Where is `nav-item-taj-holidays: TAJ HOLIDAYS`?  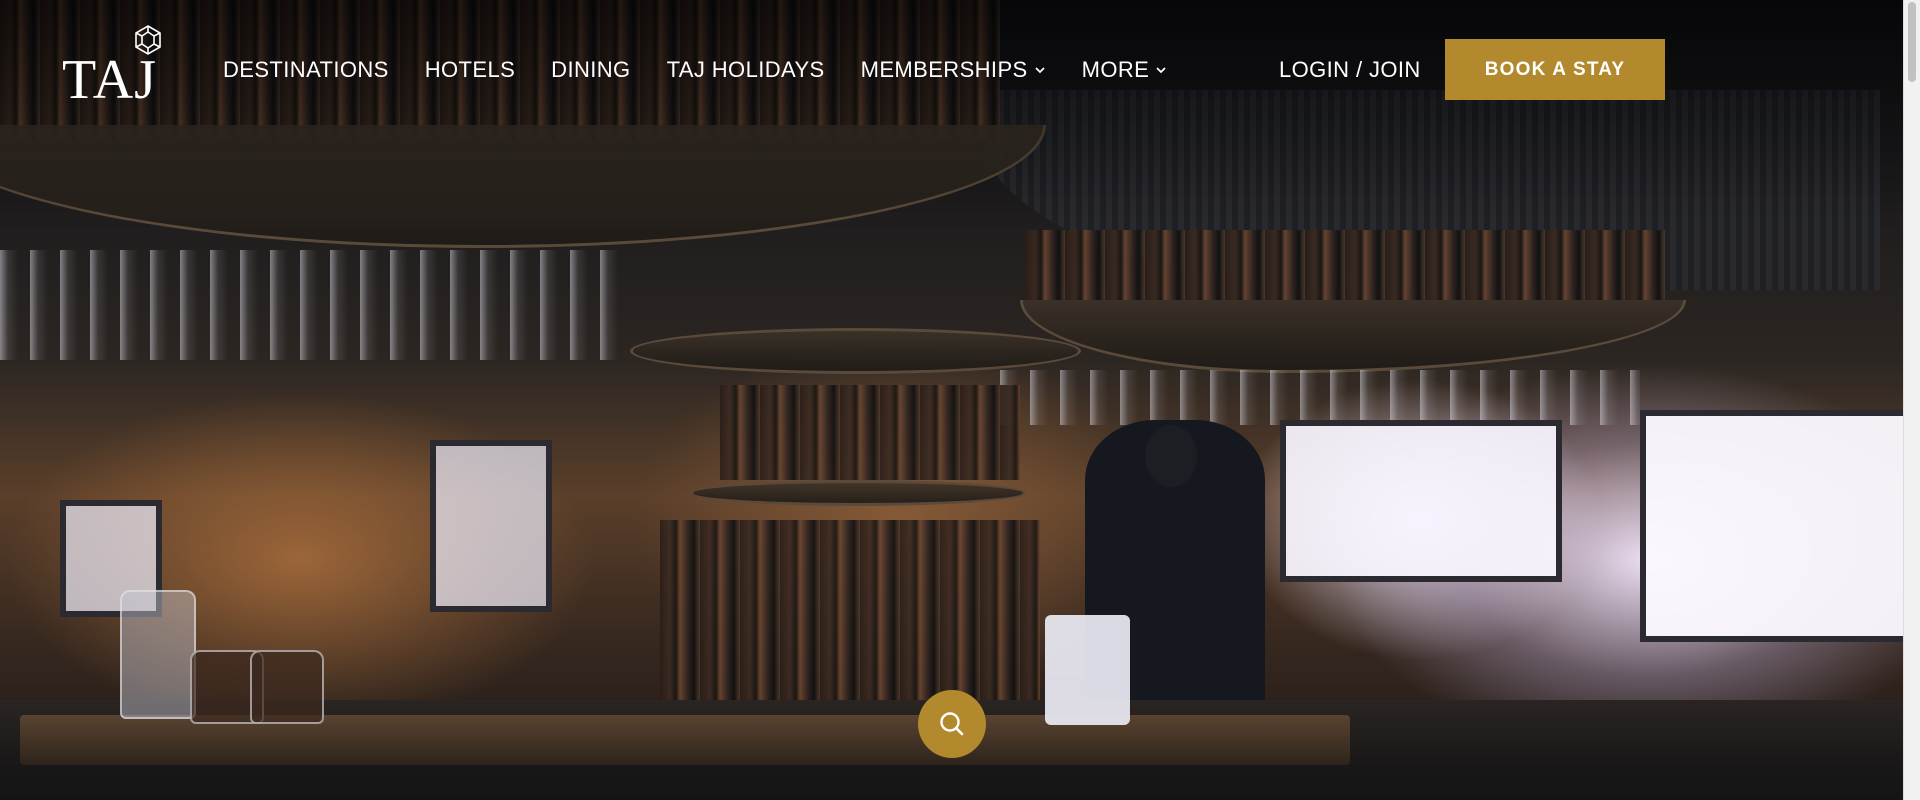
nav-item-taj-holidays: TAJ HOLIDAYS is located at coordinates (746, 70).